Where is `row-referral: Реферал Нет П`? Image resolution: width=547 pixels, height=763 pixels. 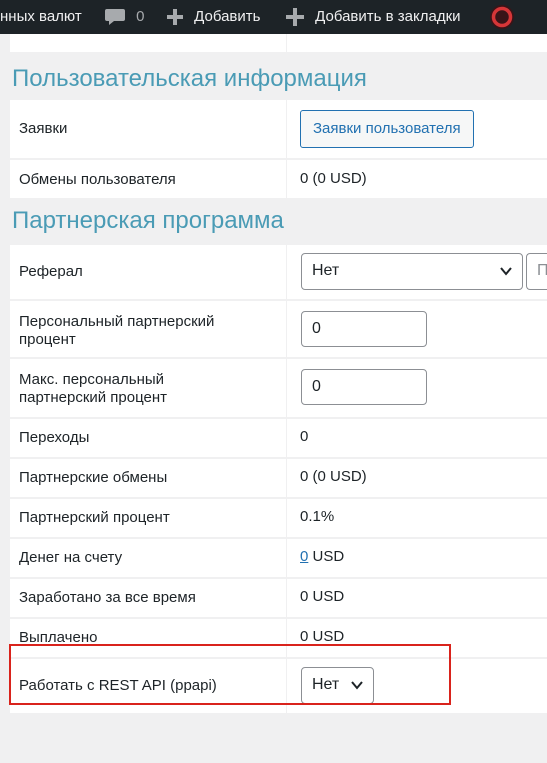 row-referral: Реферал Нет П is located at coordinates (278, 272).